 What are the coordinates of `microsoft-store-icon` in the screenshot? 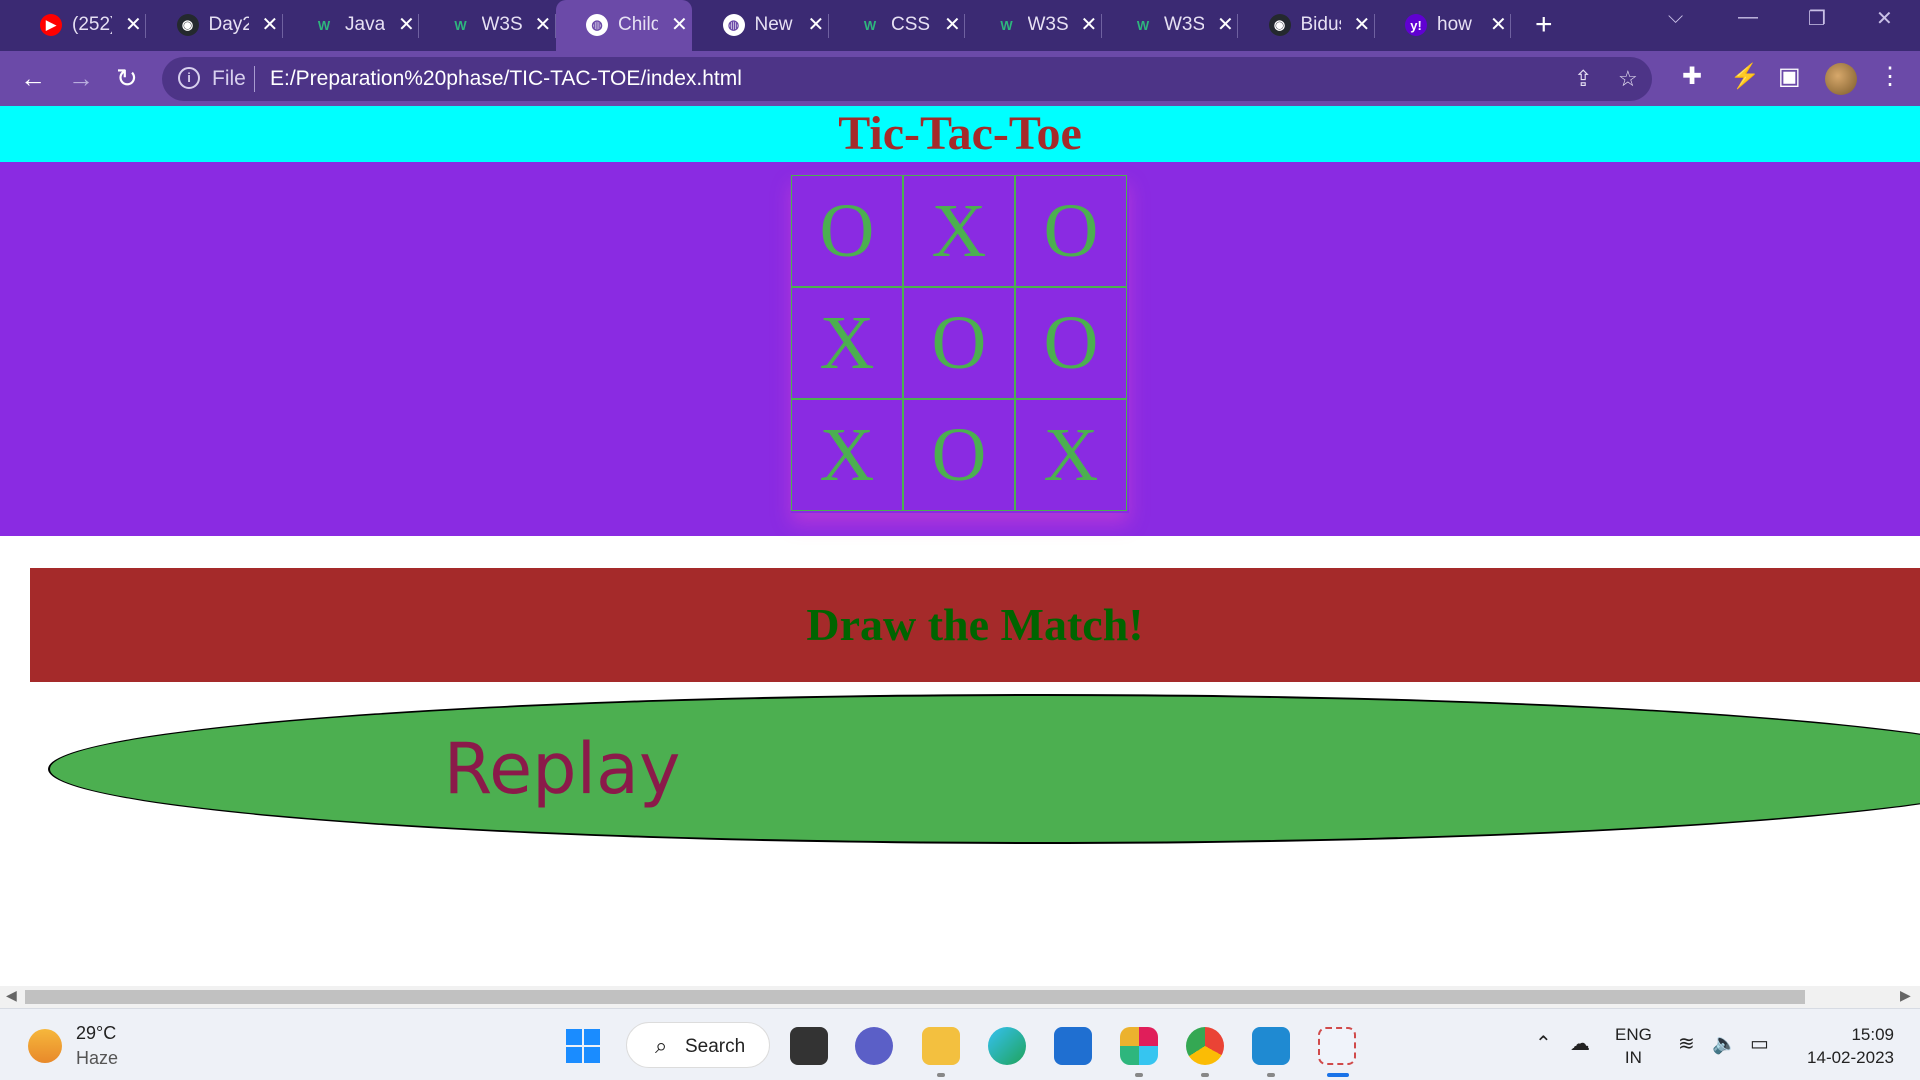 It's located at (1073, 1046).